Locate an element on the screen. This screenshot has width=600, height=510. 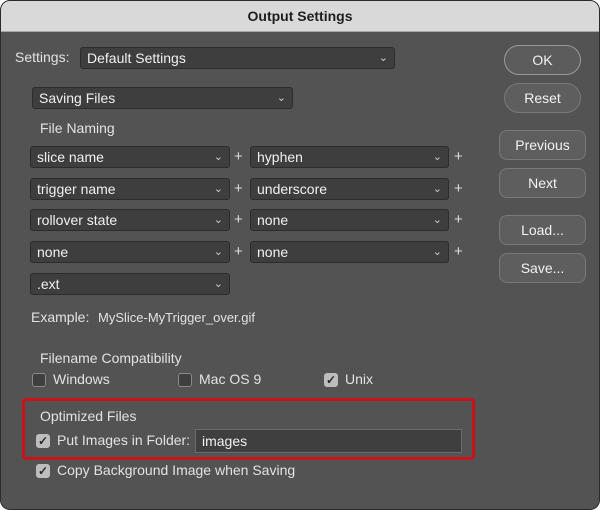
images-folder-input: images is located at coordinates (328, 441).